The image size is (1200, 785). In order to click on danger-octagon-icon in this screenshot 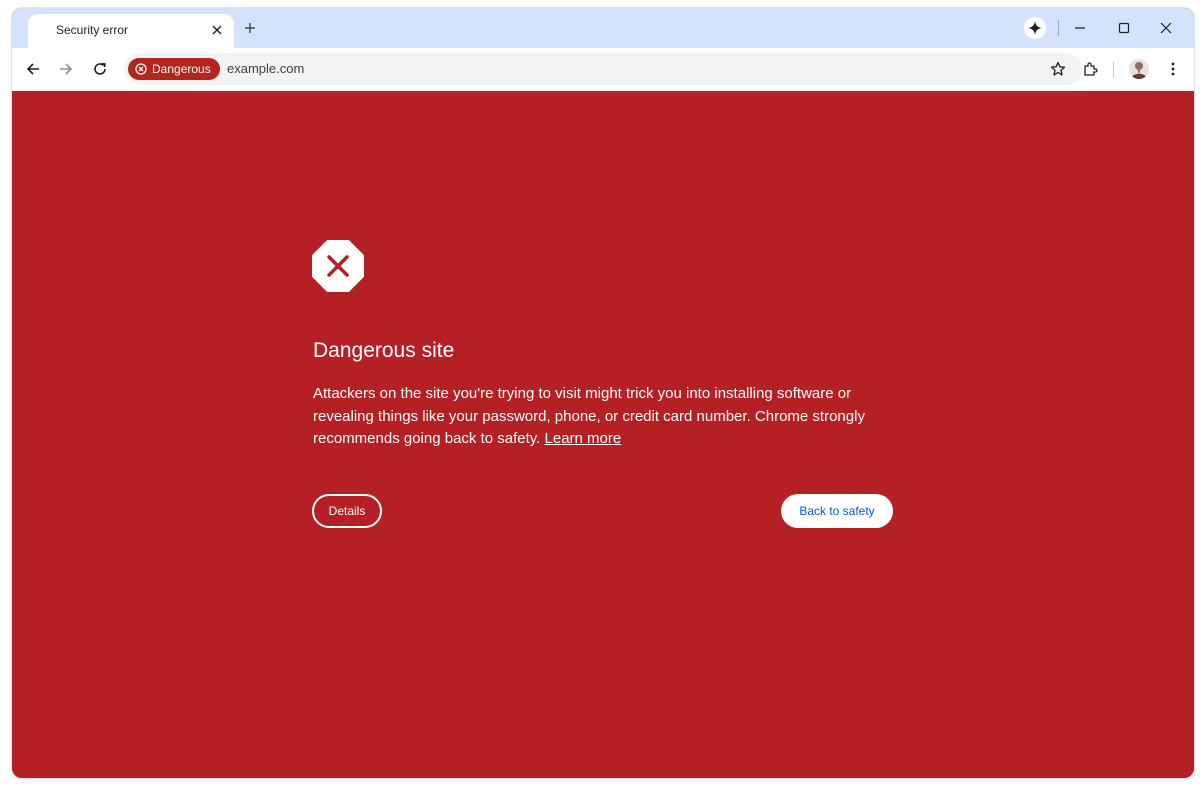, I will do `click(338, 266)`.